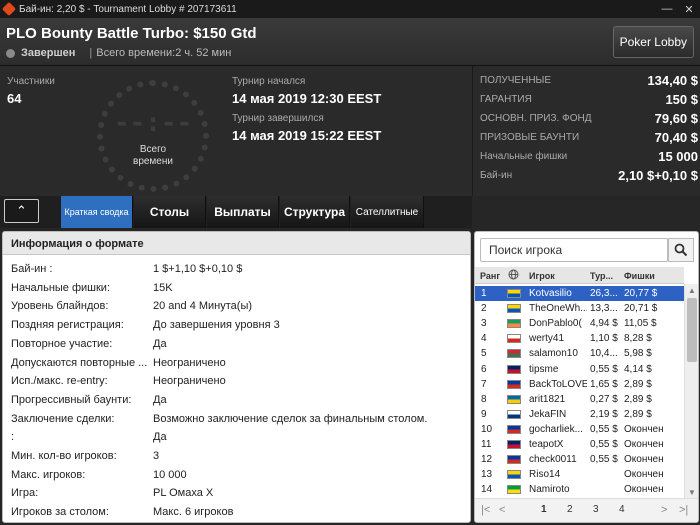  Describe the element at coordinates (579, 338) in the screenshot. I see `player-row: 4 werty41 1,10 $ 8,28 $` at that location.